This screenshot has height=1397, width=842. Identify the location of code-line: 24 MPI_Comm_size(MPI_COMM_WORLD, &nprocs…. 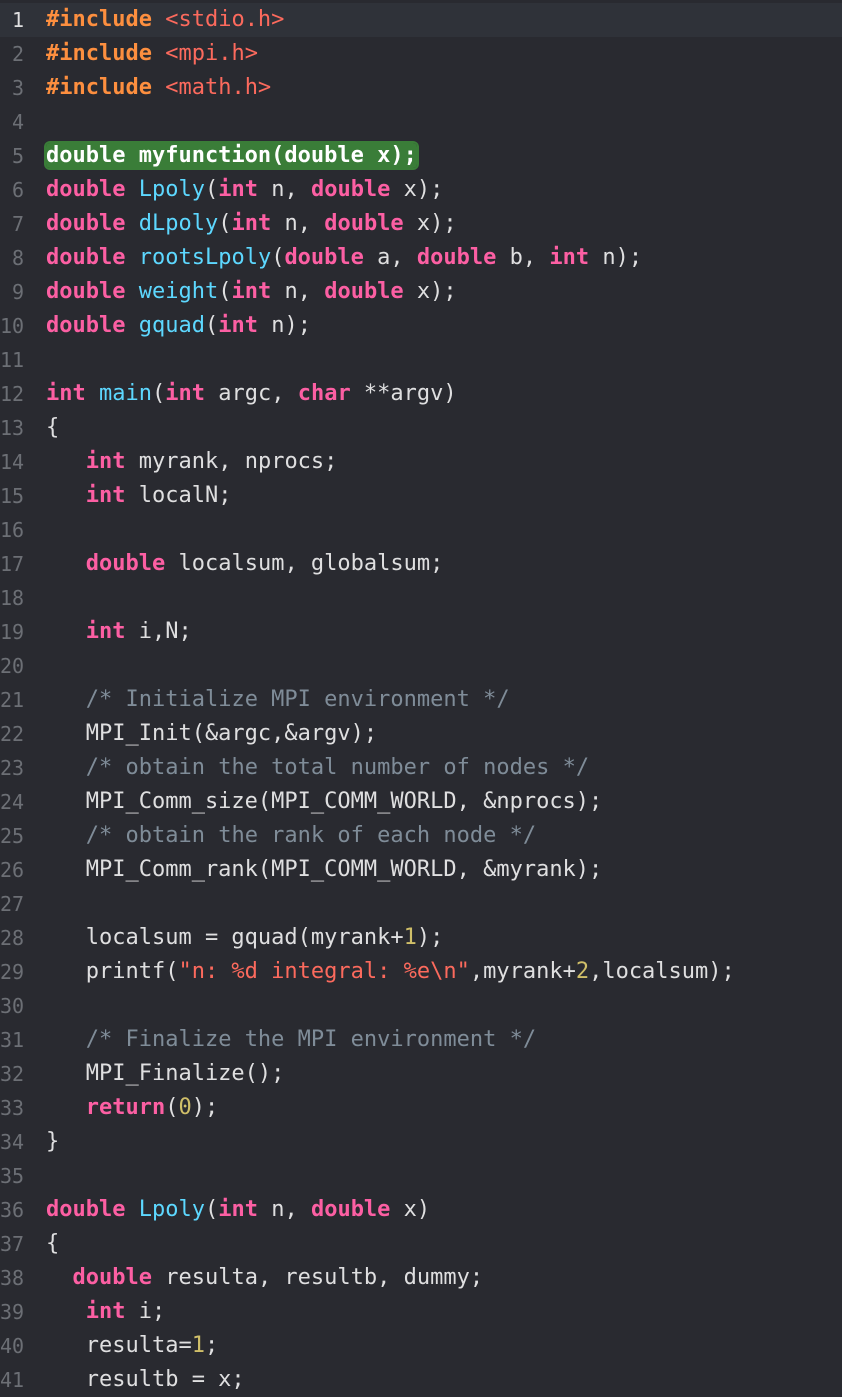
(421, 802).